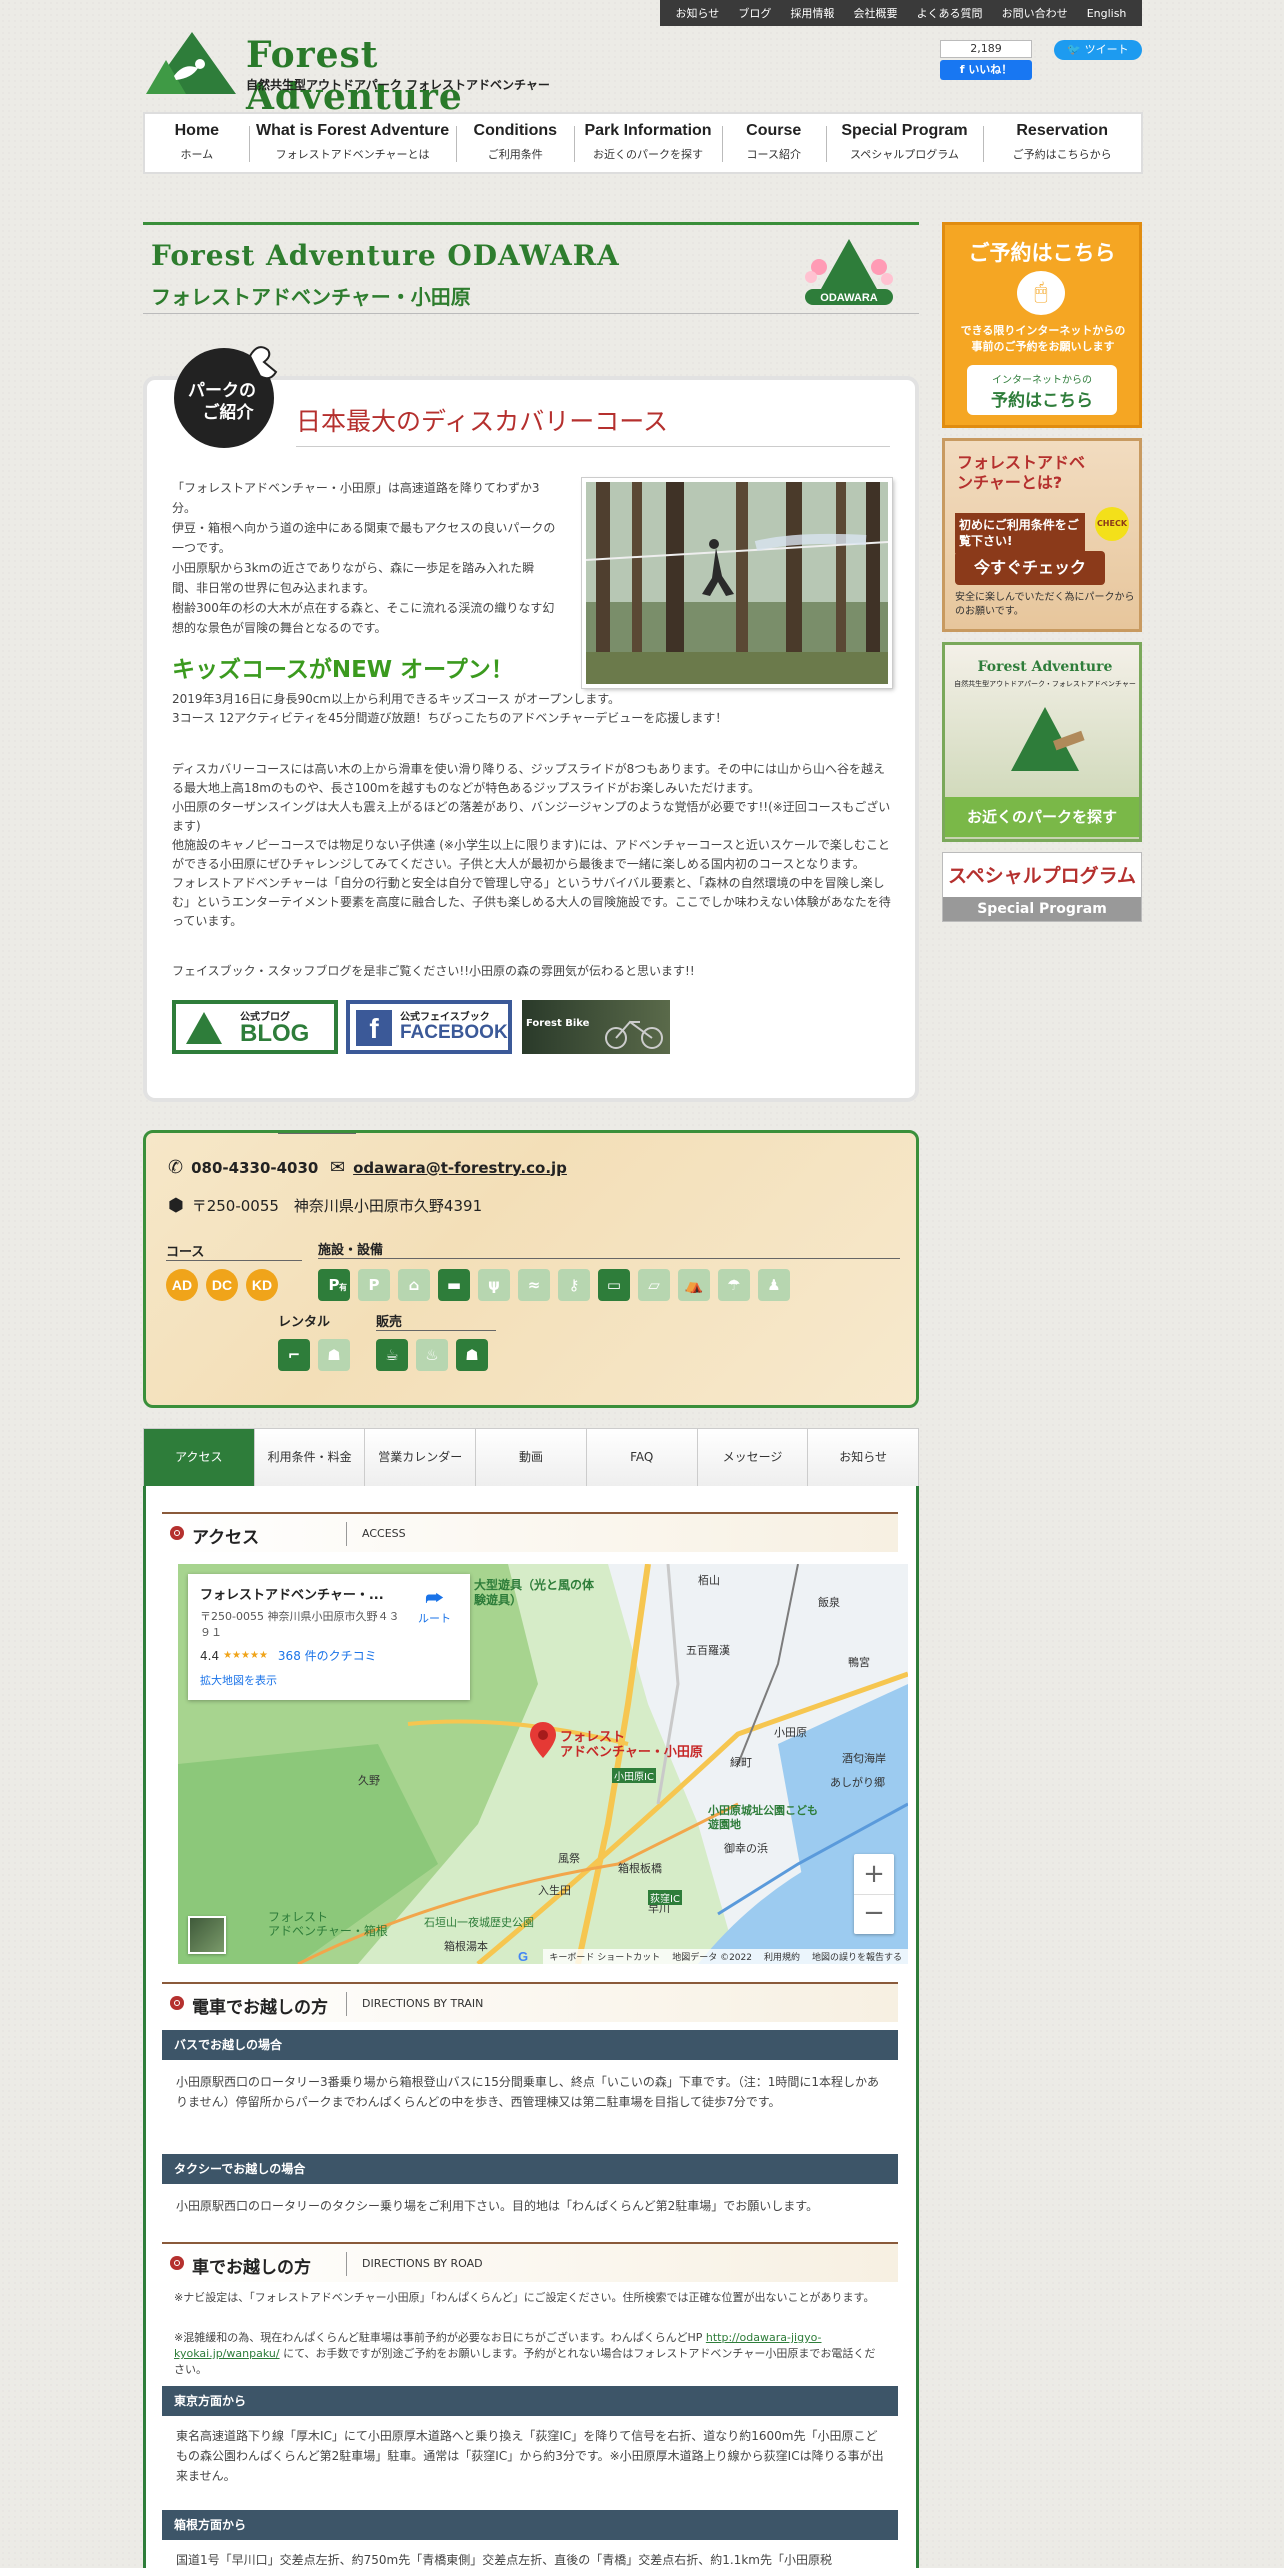  What do you see at coordinates (1042, 390) in the screenshot?
I see `reserve-now-button: インターネットからの 予約はこちら` at bounding box center [1042, 390].